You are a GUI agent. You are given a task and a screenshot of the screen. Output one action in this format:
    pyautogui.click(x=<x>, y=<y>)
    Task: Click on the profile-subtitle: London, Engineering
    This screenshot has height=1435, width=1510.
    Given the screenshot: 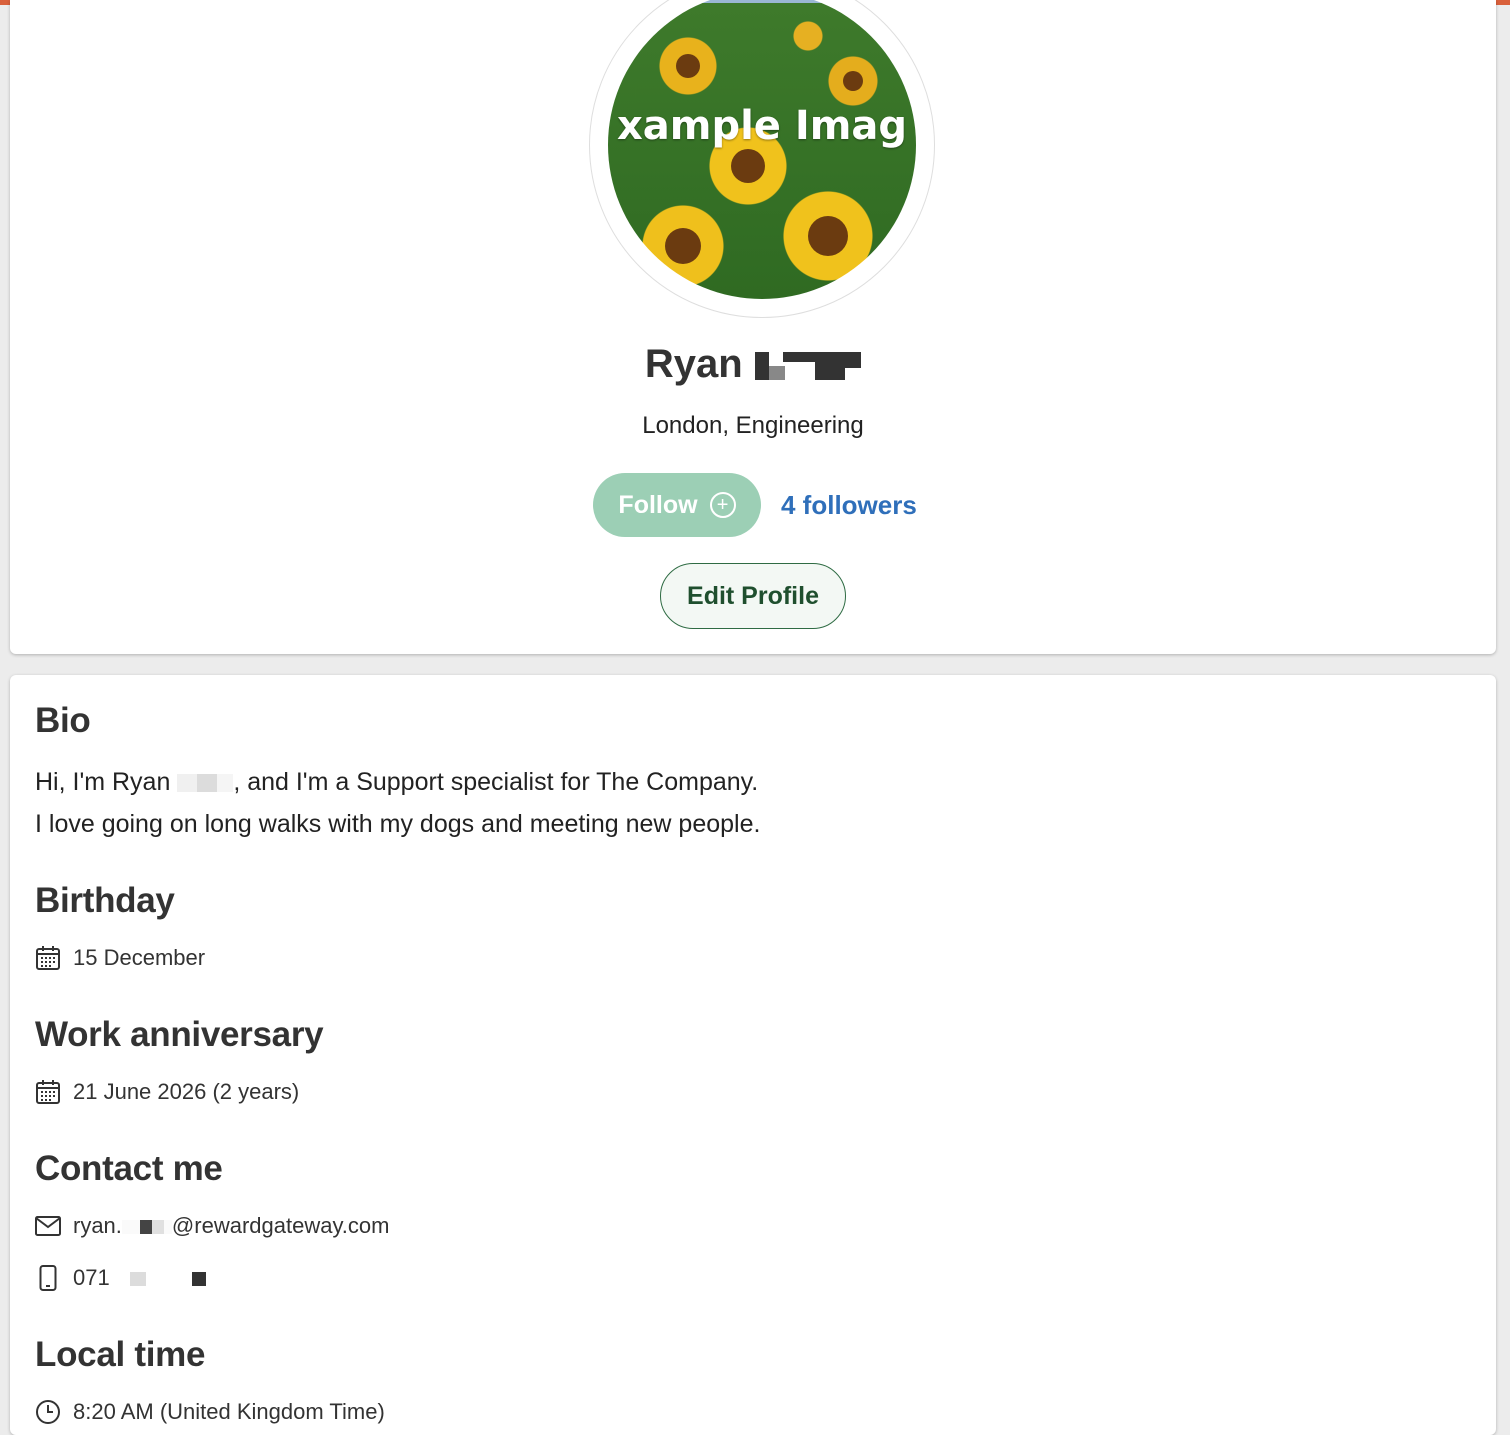 What is the action you would take?
    pyautogui.click(x=753, y=425)
    